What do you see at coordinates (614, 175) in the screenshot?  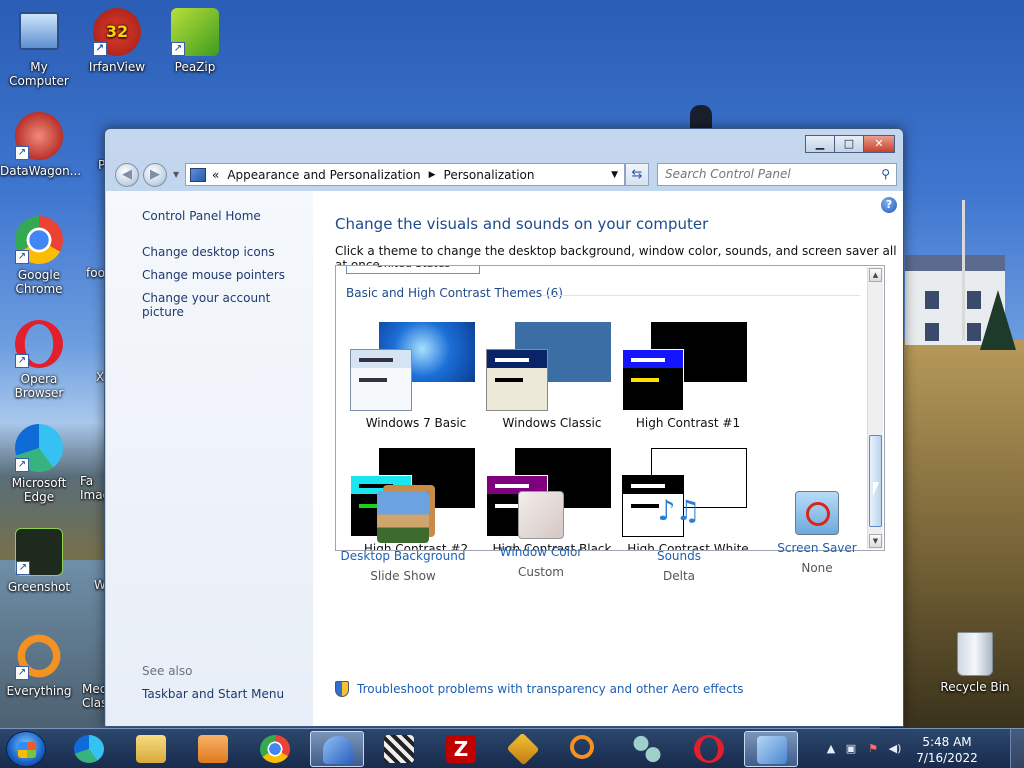 I see `address-dropdown-icon: ▼` at bounding box center [614, 175].